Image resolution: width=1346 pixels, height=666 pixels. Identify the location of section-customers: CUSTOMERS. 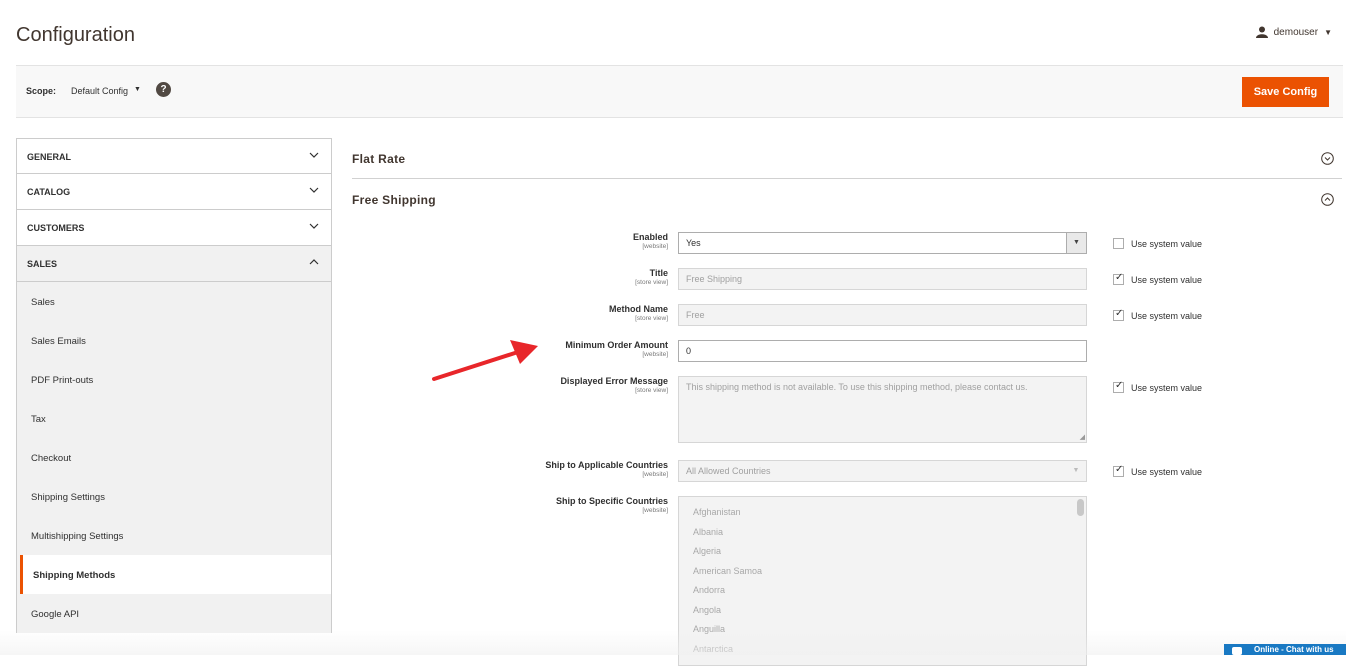
(174, 228).